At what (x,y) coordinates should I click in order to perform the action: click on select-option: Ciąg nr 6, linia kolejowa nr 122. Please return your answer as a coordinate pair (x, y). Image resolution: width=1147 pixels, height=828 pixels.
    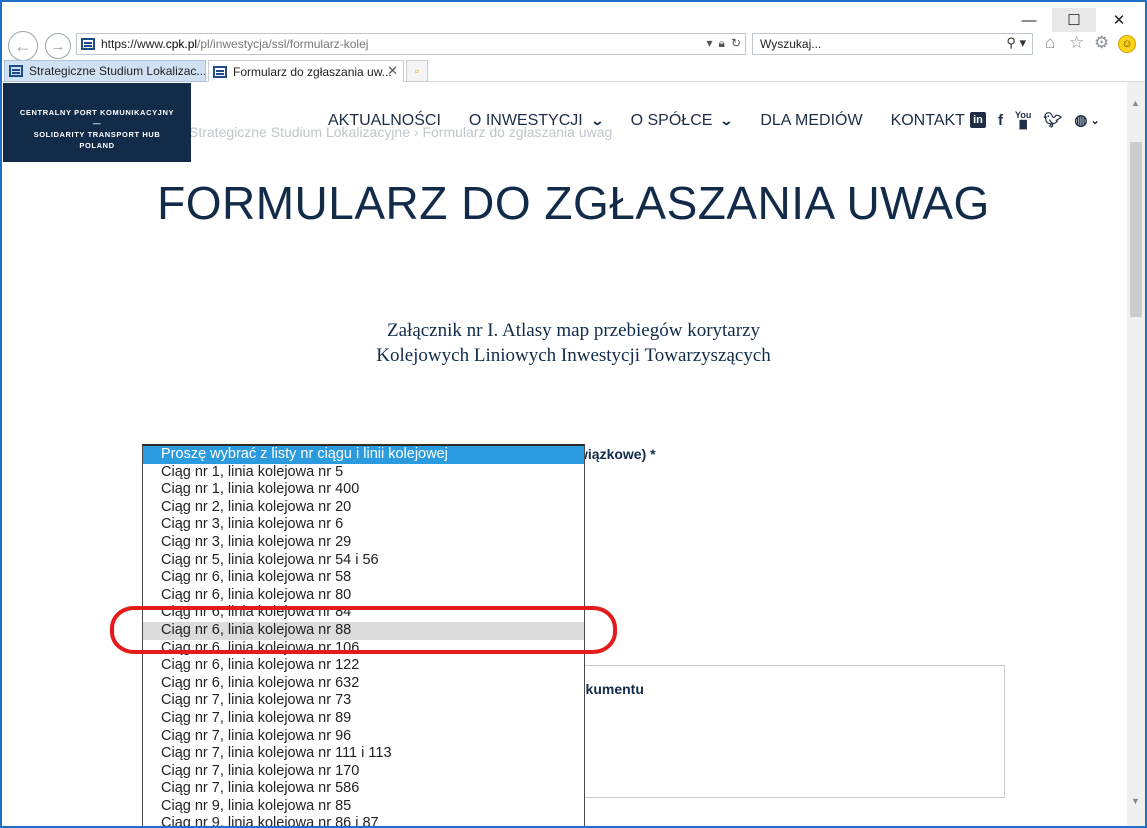
    Looking at the image, I should click on (363, 666).